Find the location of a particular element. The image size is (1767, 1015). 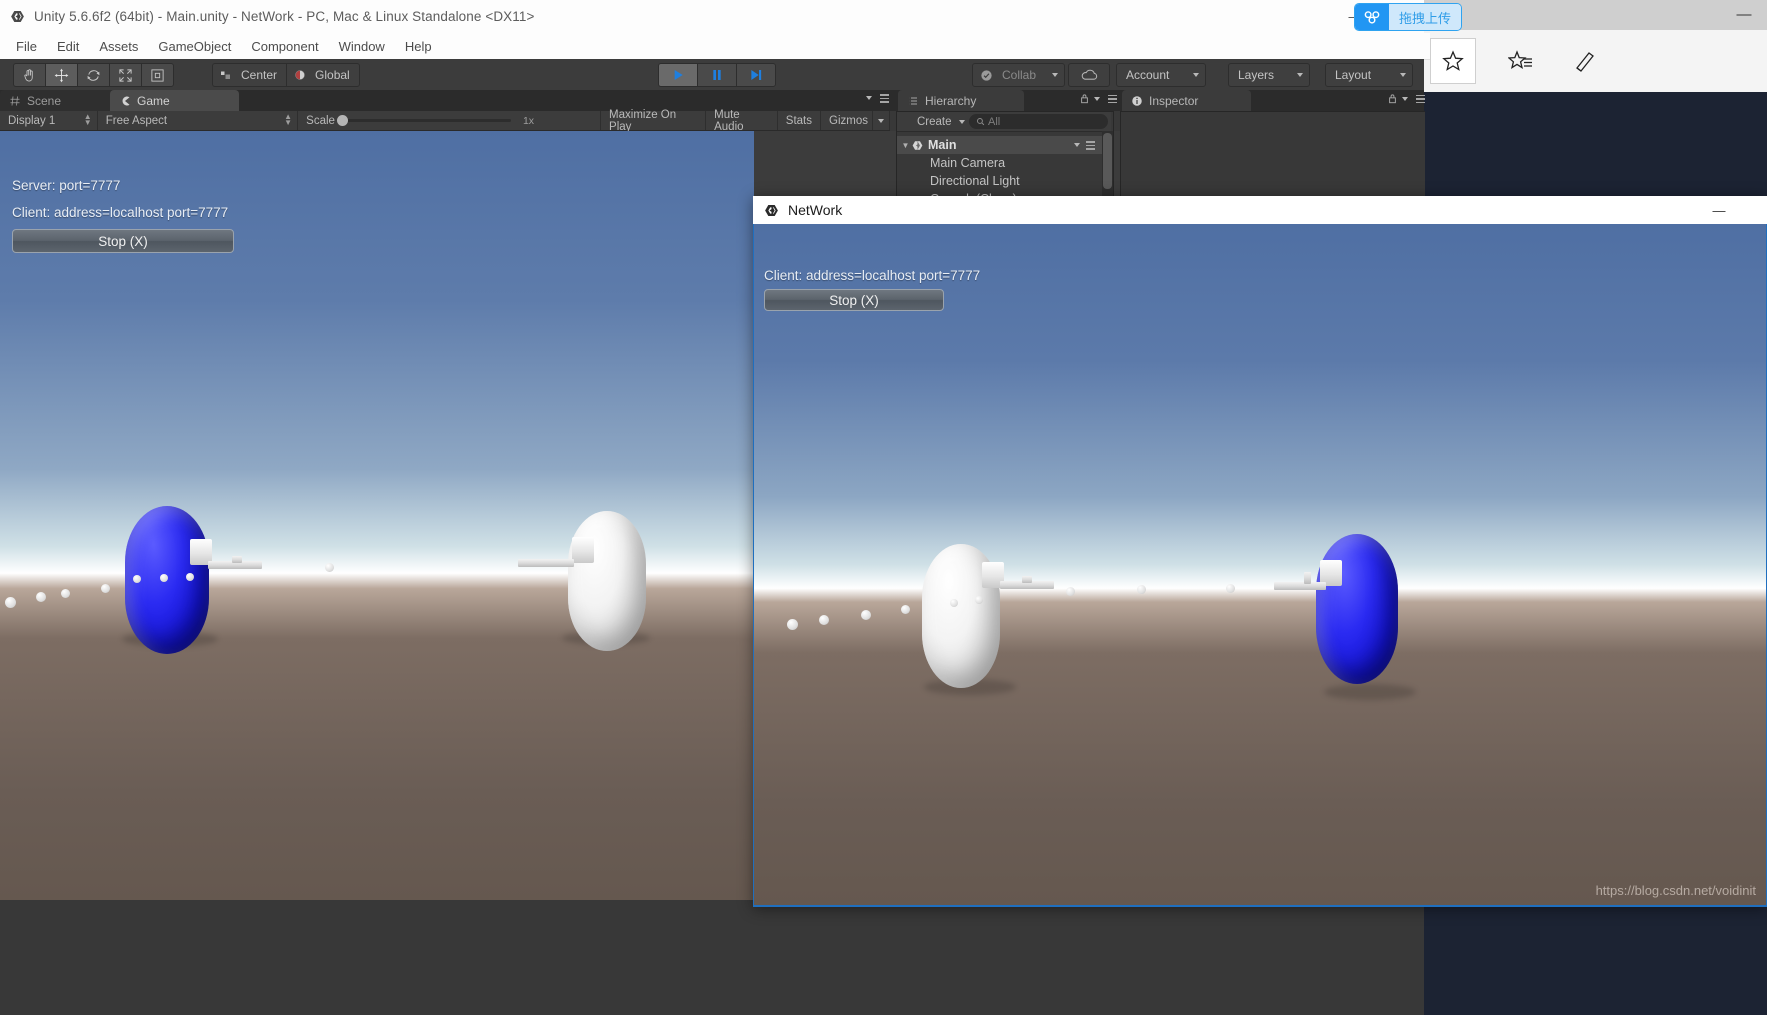

stop-button: Stop (X) is located at coordinates (123, 241).